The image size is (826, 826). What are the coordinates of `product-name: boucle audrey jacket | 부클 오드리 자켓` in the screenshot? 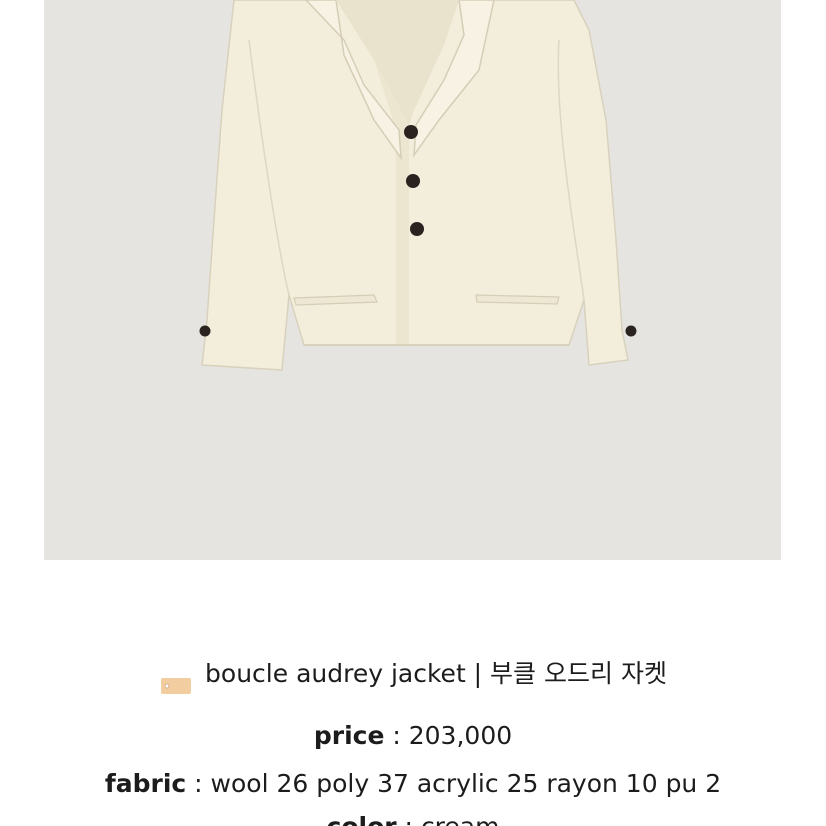 It's located at (436, 673).